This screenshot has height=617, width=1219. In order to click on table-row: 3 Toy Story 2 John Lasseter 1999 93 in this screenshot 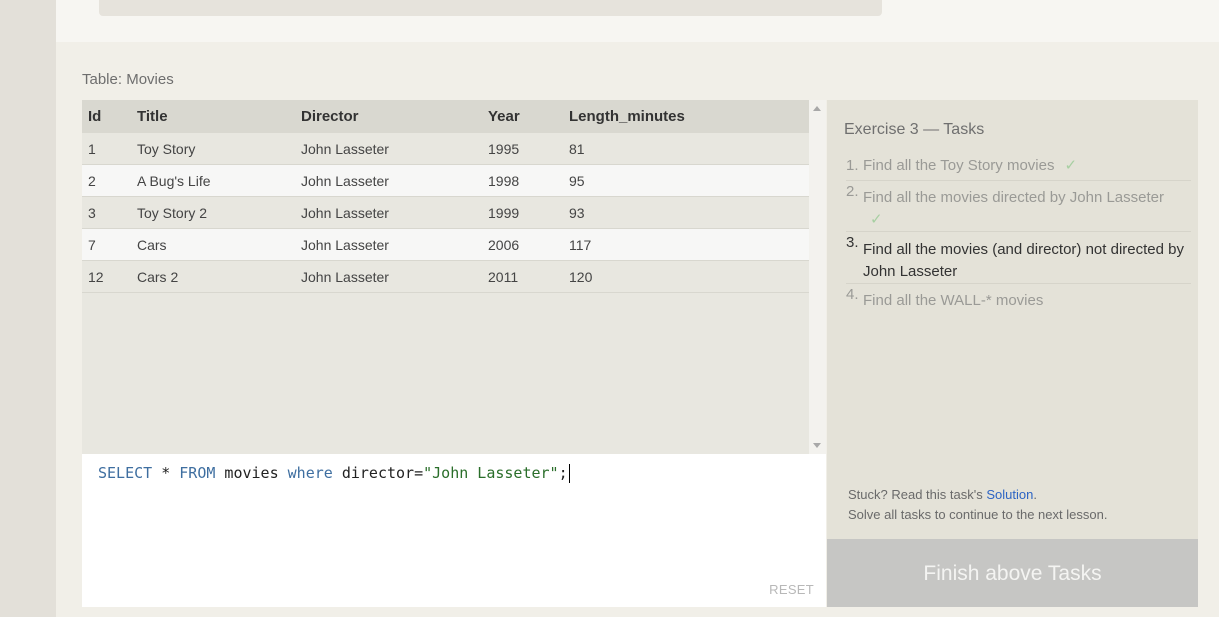, I will do `click(445, 212)`.